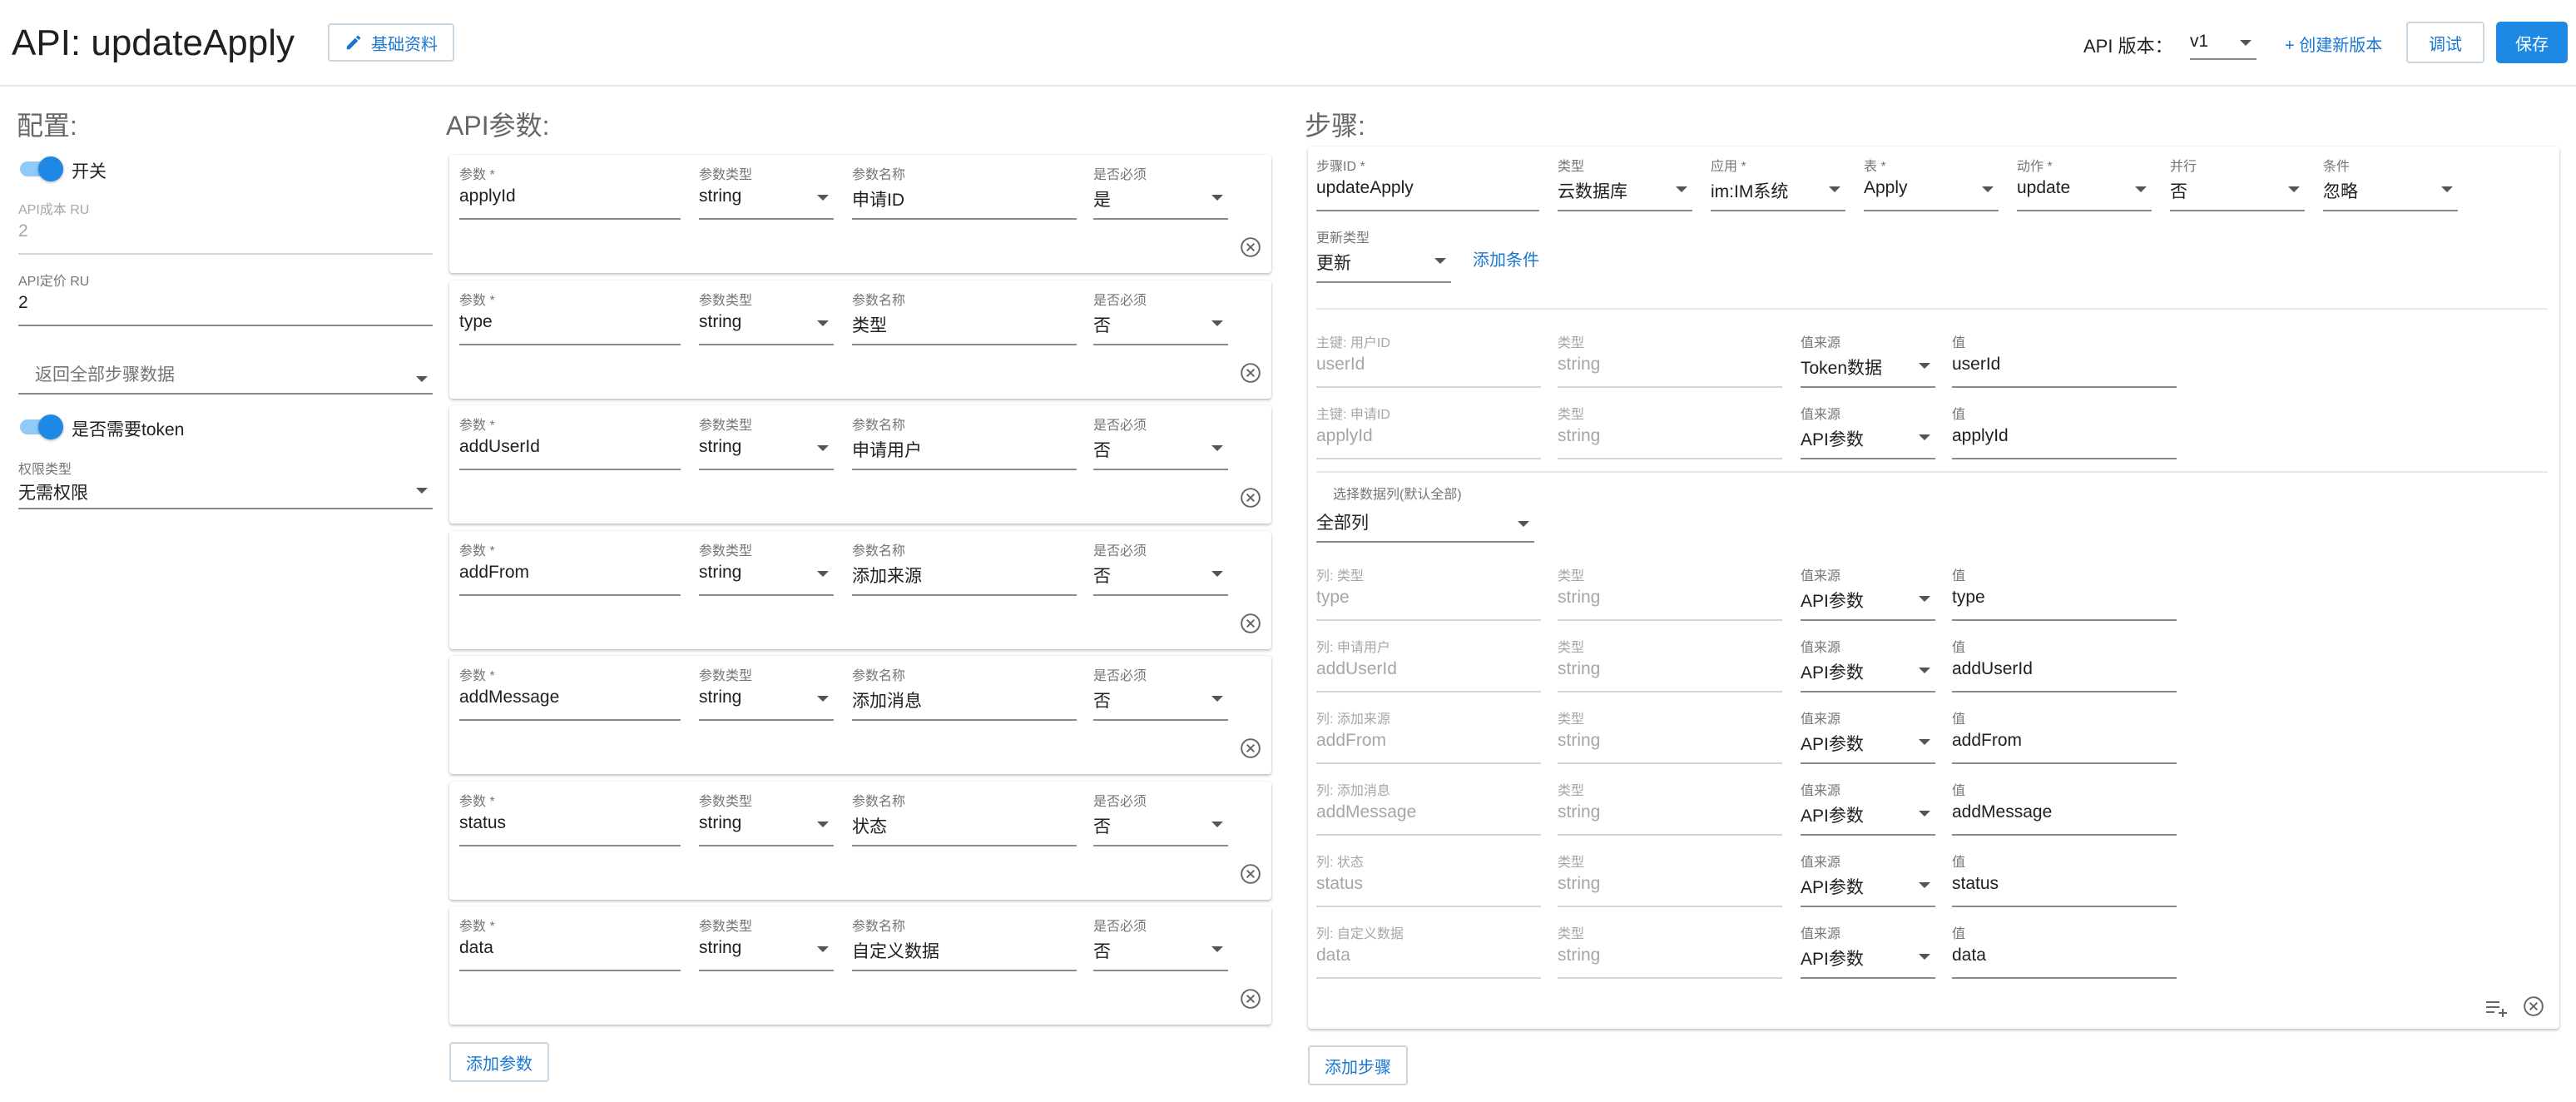  What do you see at coordinates (2065, 593) in the screenshot?
I see `row-value-field: 值 type` at bounding box center [2065, 593].